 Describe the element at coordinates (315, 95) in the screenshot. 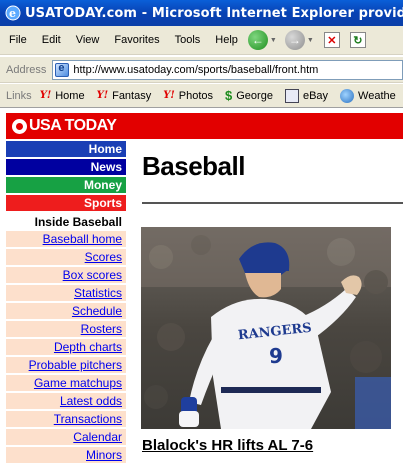

I see `link-label: eBay` at that location.